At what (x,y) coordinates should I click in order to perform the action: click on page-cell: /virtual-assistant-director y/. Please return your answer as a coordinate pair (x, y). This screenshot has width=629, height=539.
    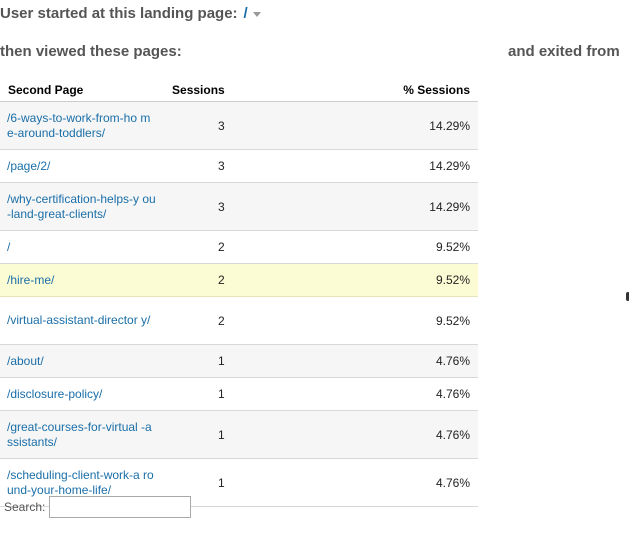
    Looking at the image, I should click on (78, 320).